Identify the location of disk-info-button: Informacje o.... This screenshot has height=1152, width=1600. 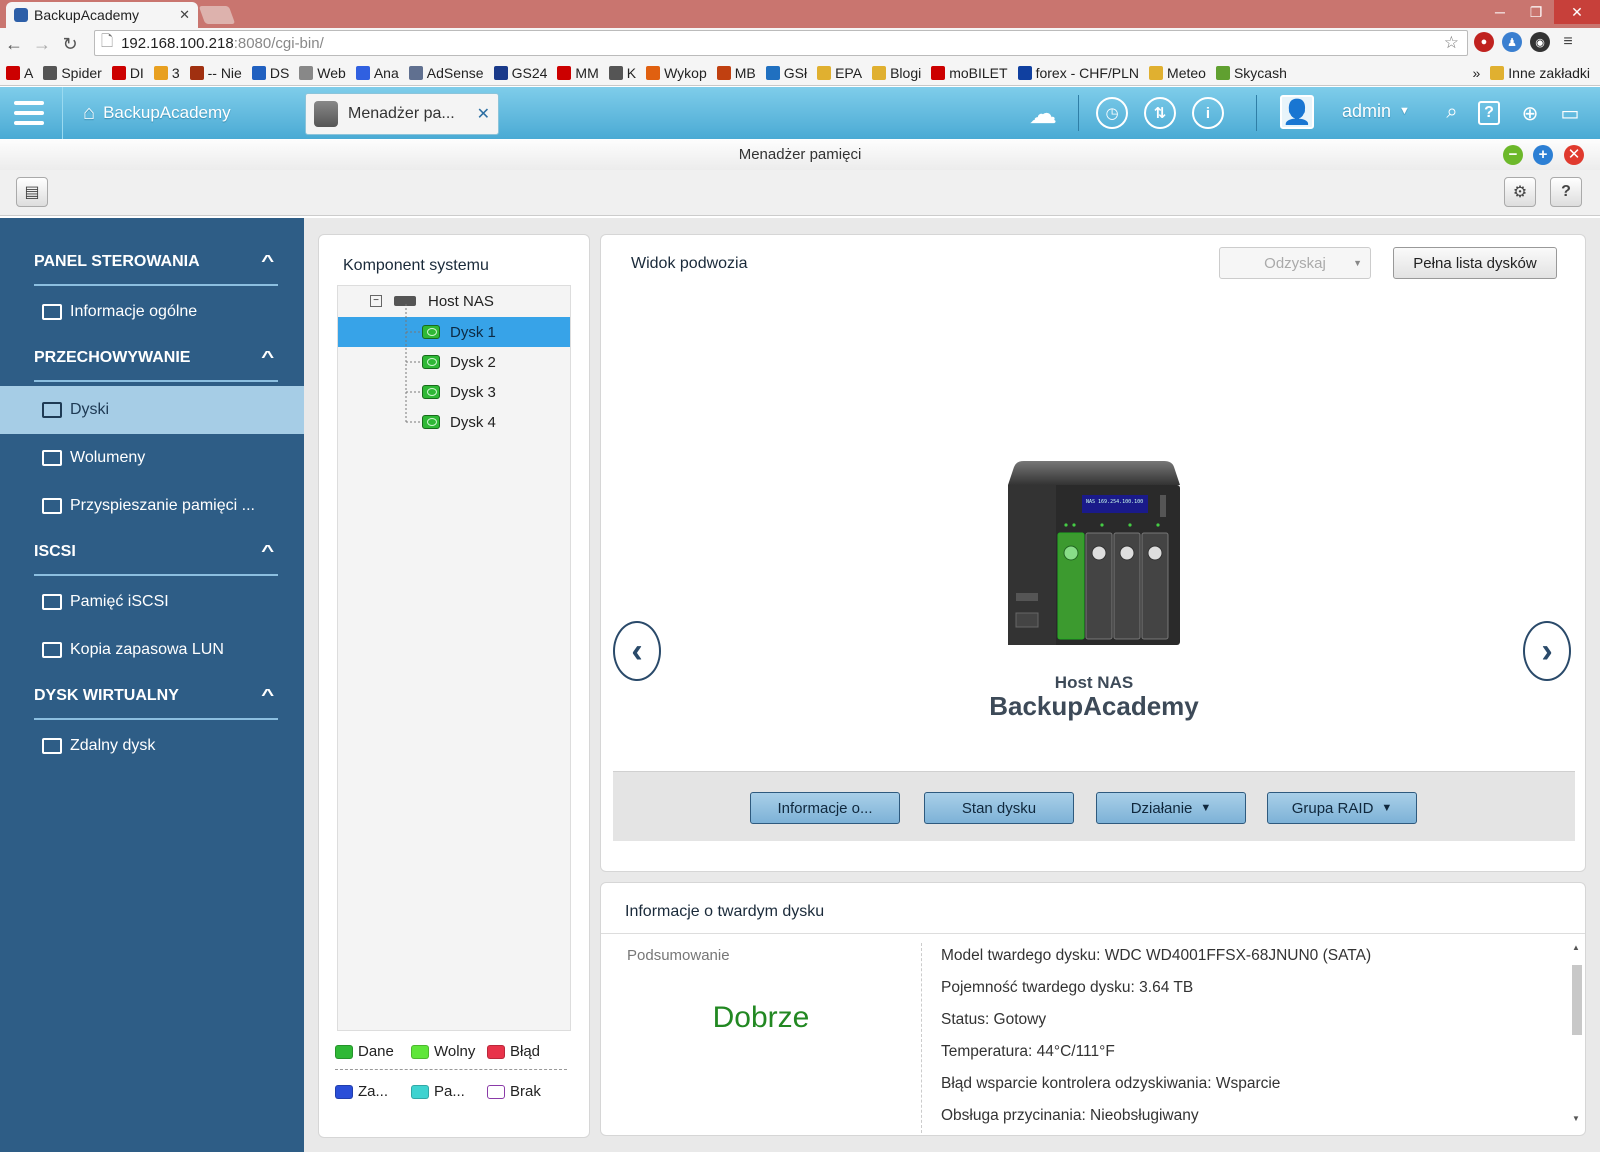
(825, 808).